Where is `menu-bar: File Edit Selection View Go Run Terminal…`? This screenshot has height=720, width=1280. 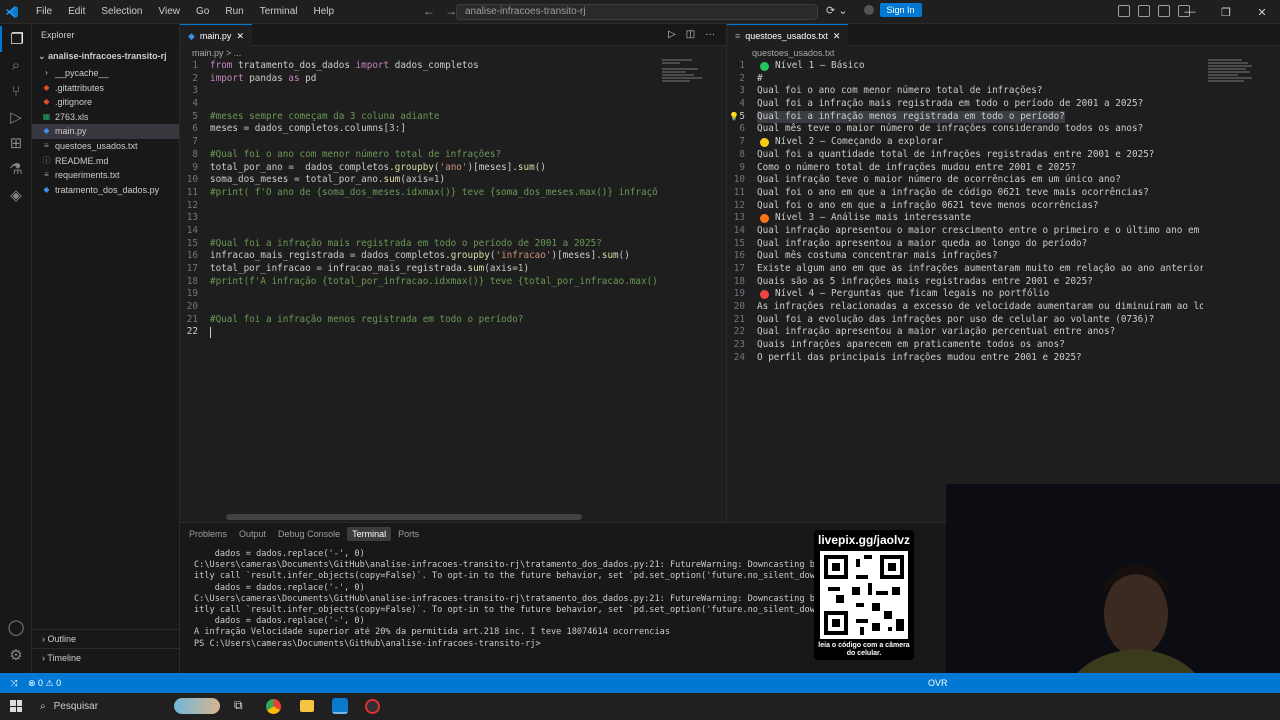
menu-bar: File Edit Selection View Go Run Terminal… is located at coordinates (185, 12).